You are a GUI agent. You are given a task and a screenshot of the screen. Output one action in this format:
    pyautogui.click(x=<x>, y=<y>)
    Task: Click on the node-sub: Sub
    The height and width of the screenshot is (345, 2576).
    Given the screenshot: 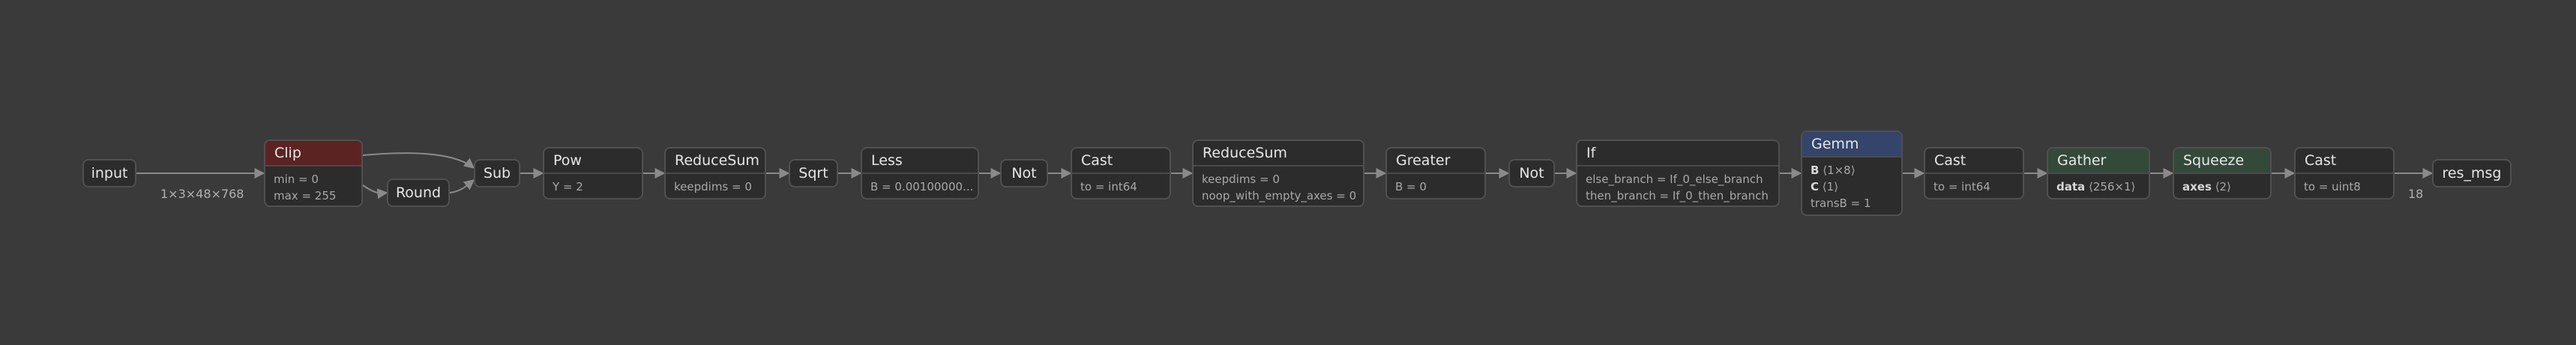 What is the action you would take?
    pyautogui.click(x=497, y=173)
    